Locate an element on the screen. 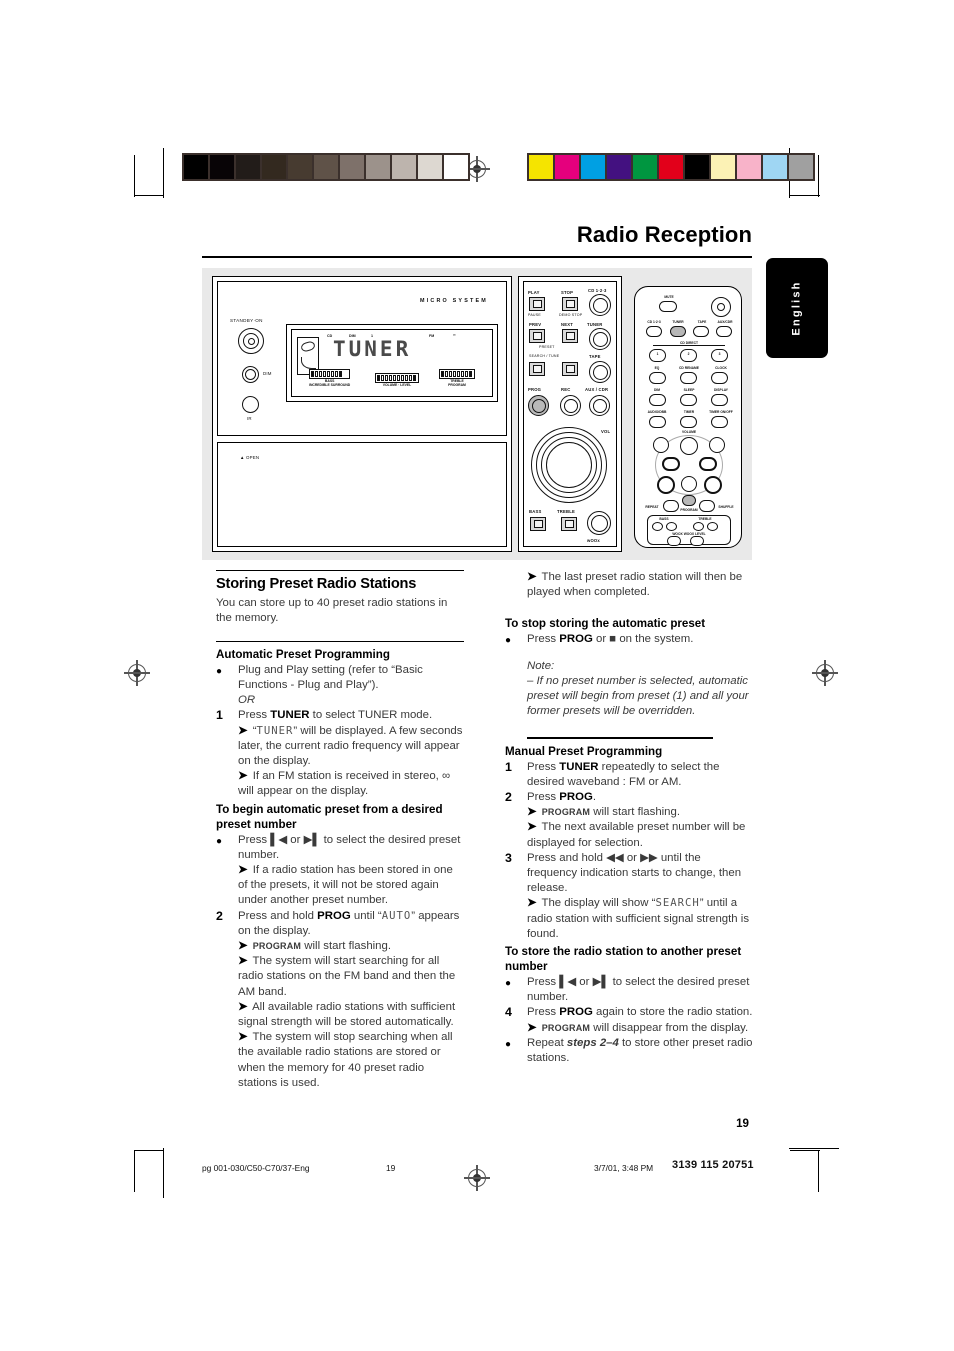  display-main-text: TUNER is located at coordinates (372, 349).